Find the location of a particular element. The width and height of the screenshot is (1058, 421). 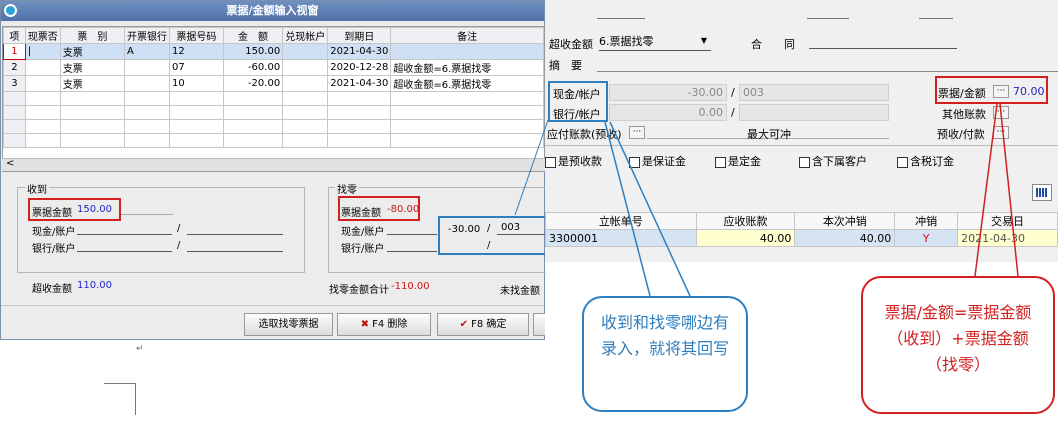

formula-callout: 票据/金额=票据金额（收到）+票据金额（找零） is located at coordinates (958, 345).